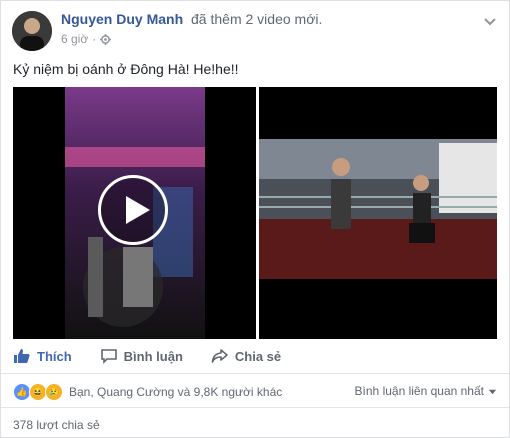  I want to click on comment-sort-dropdown: Bình luận liên quan nhất, so click(426, 391).